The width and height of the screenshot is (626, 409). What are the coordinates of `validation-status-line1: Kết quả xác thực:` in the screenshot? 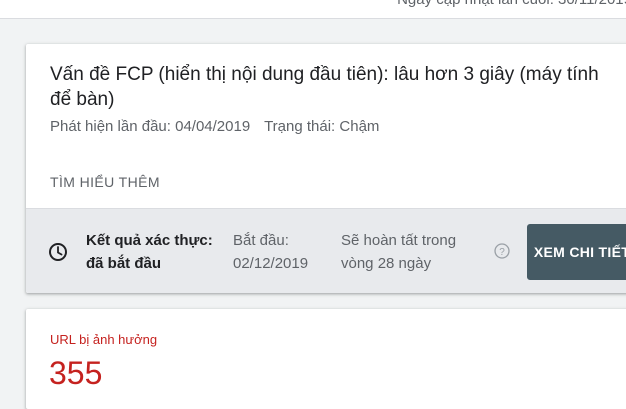 It's located at (149, 240).